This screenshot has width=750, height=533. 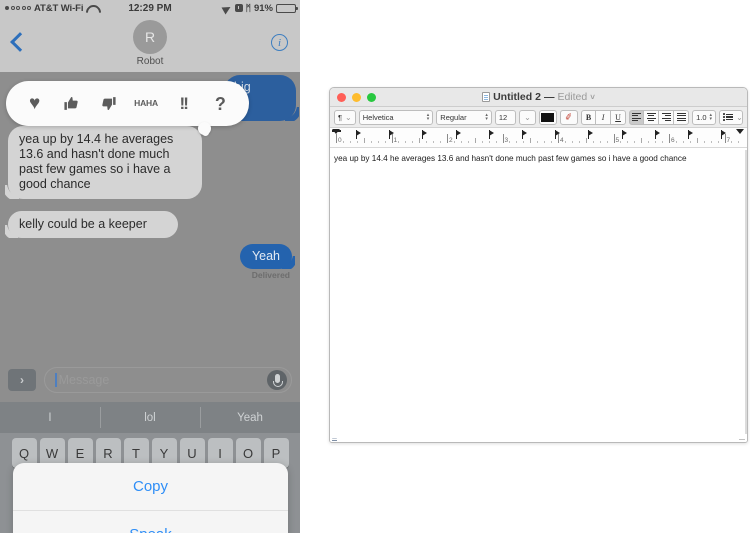 I want to click on contact-name-label: Robot, so click(x=150, y=61).